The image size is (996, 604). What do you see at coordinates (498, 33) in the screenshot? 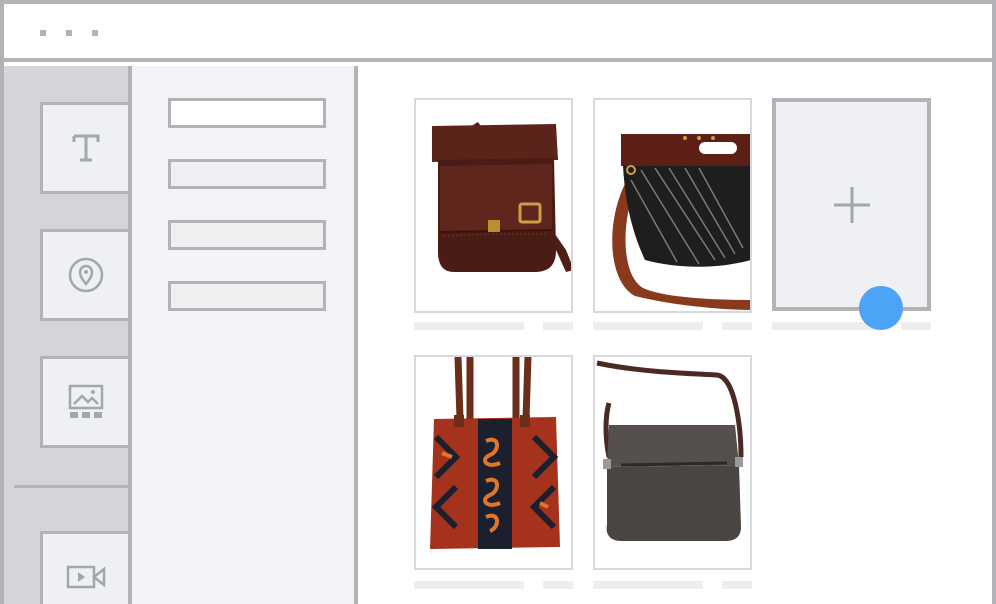
I see `title-bar` at bounding box center [498, 33].